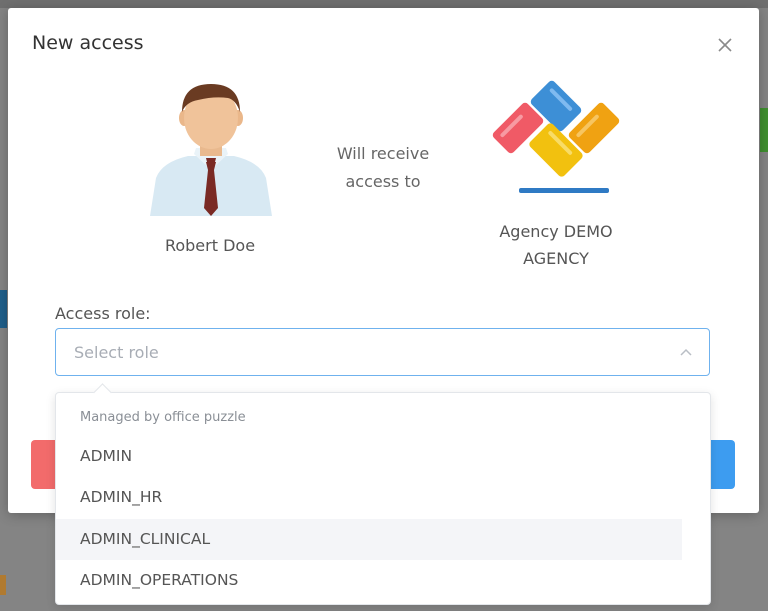  What do you see at coordinates (764, 130) in the screenshot?
I see `background-green-element` at bounding box center [764, 130].